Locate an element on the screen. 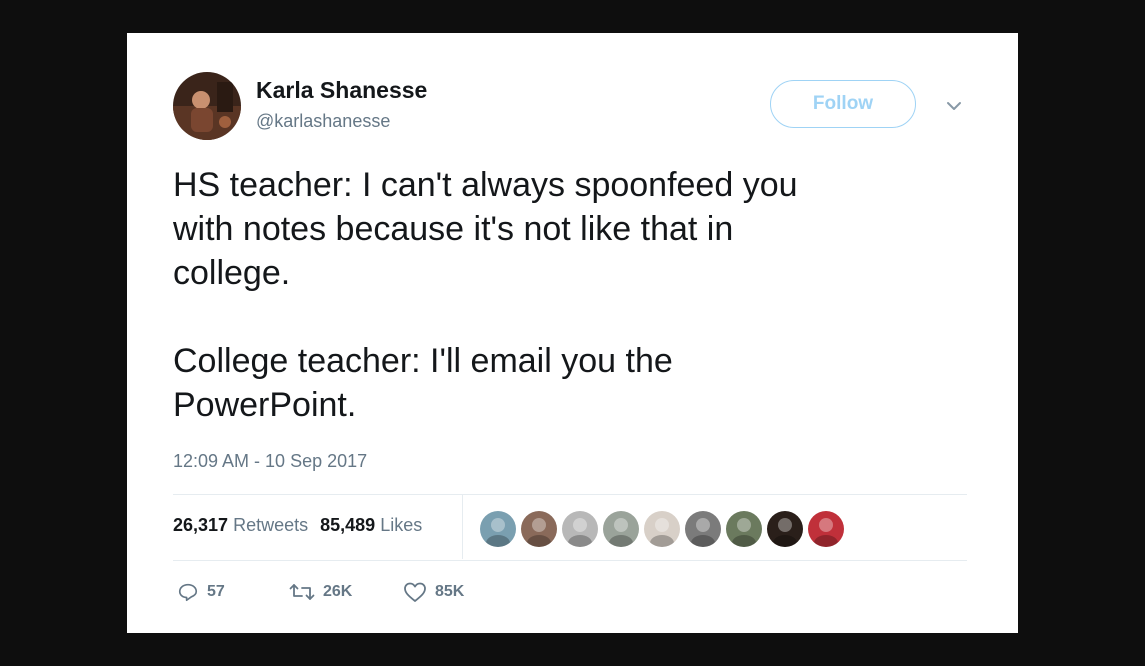  heart-icon is located at coordinates (415, 592).